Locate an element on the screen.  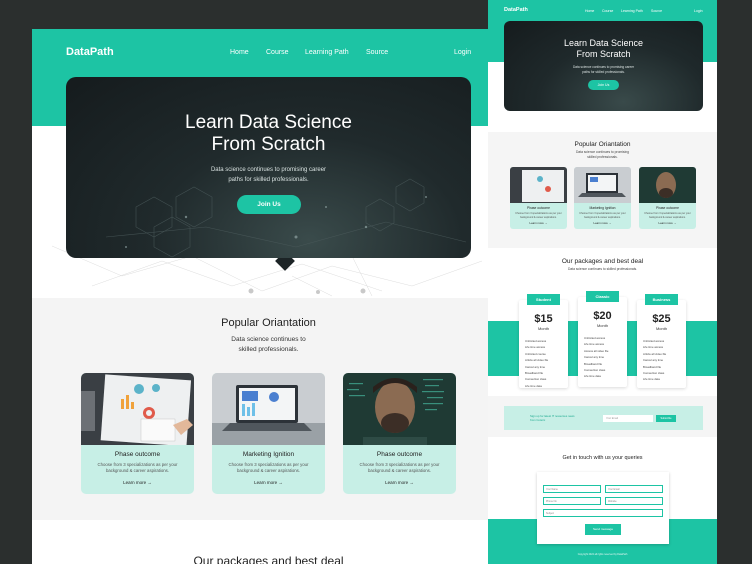
laptop-dashboard-photo is located at coordinates (268, 409).